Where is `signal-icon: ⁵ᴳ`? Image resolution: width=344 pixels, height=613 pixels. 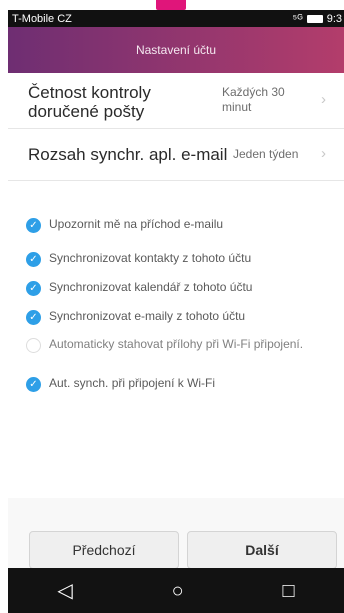
signal-icon: ⁵ᴳ is located at coordinates (297, 18).